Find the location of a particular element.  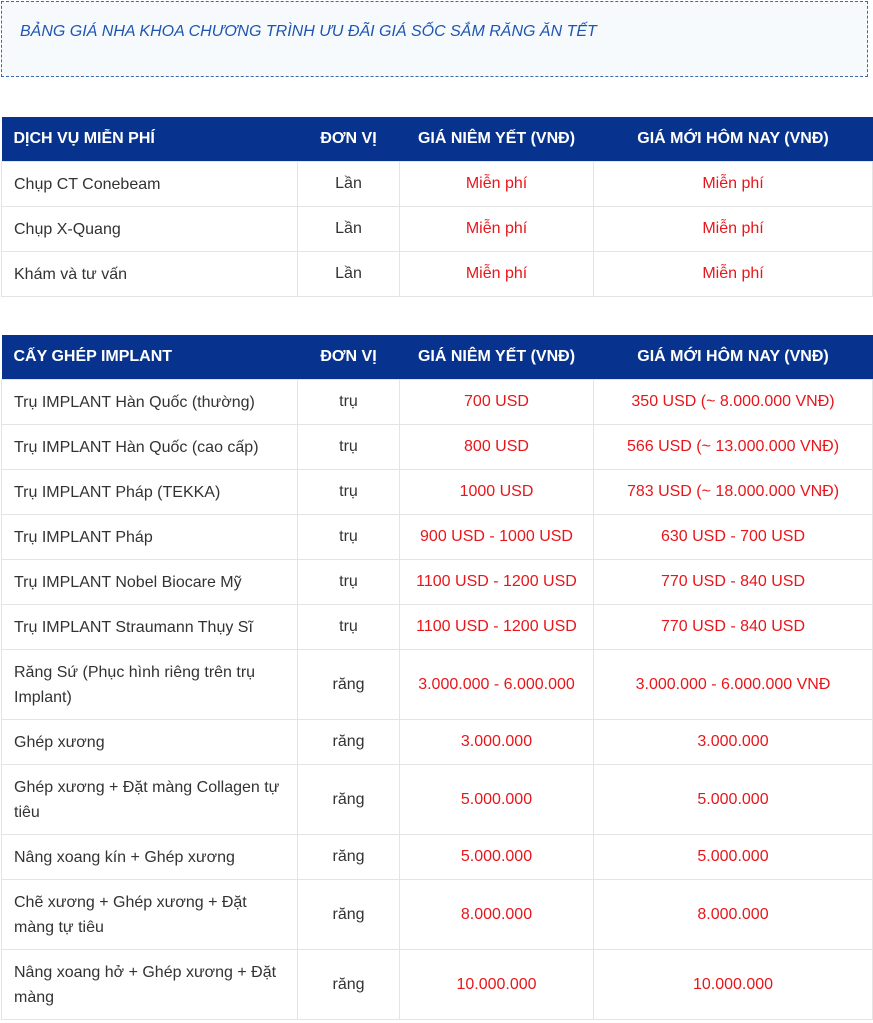

table-row: Chụp X-Quang Lần Miễn phí Miễn phí is located at coordinates (437, 229).